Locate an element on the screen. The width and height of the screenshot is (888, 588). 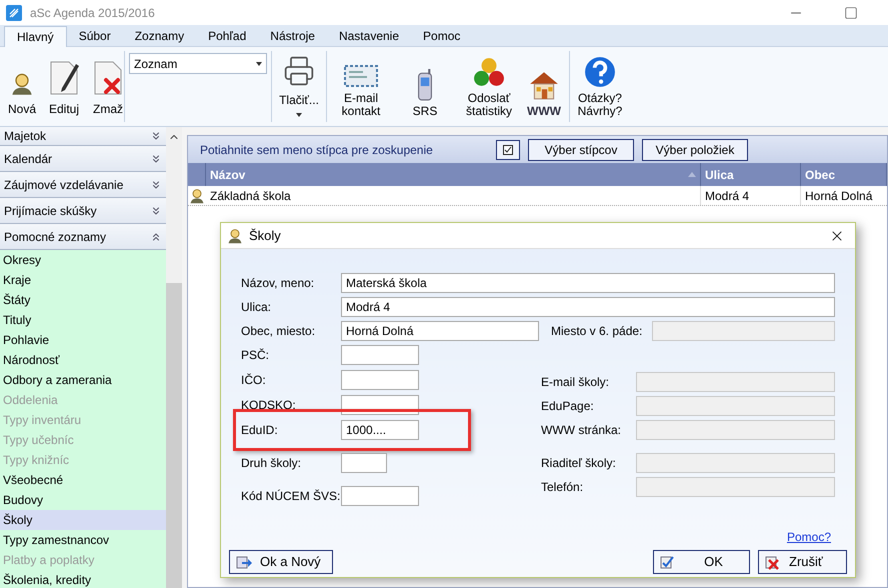
checkbox-button is located at coordinates (508, 150).